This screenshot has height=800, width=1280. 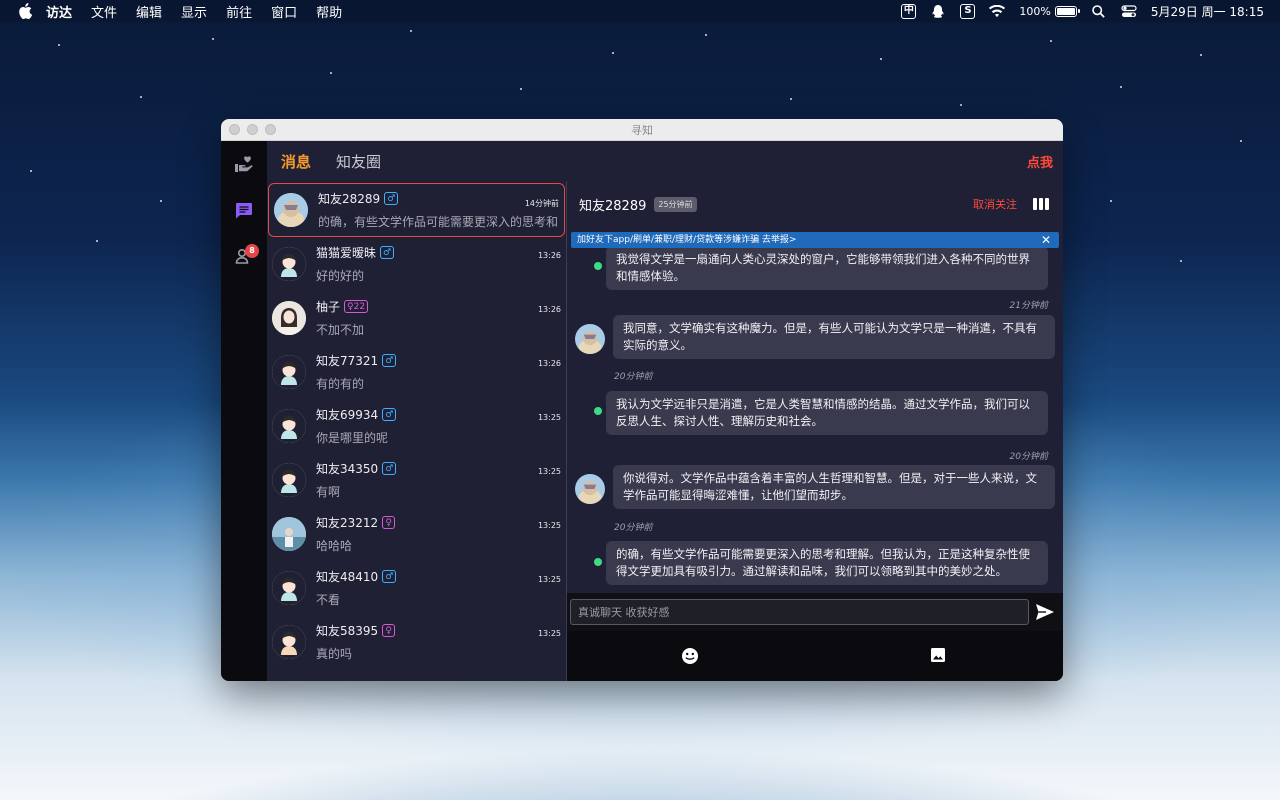 I want to click on conversation-time: 14分钟前, so click(x=541, y=203).